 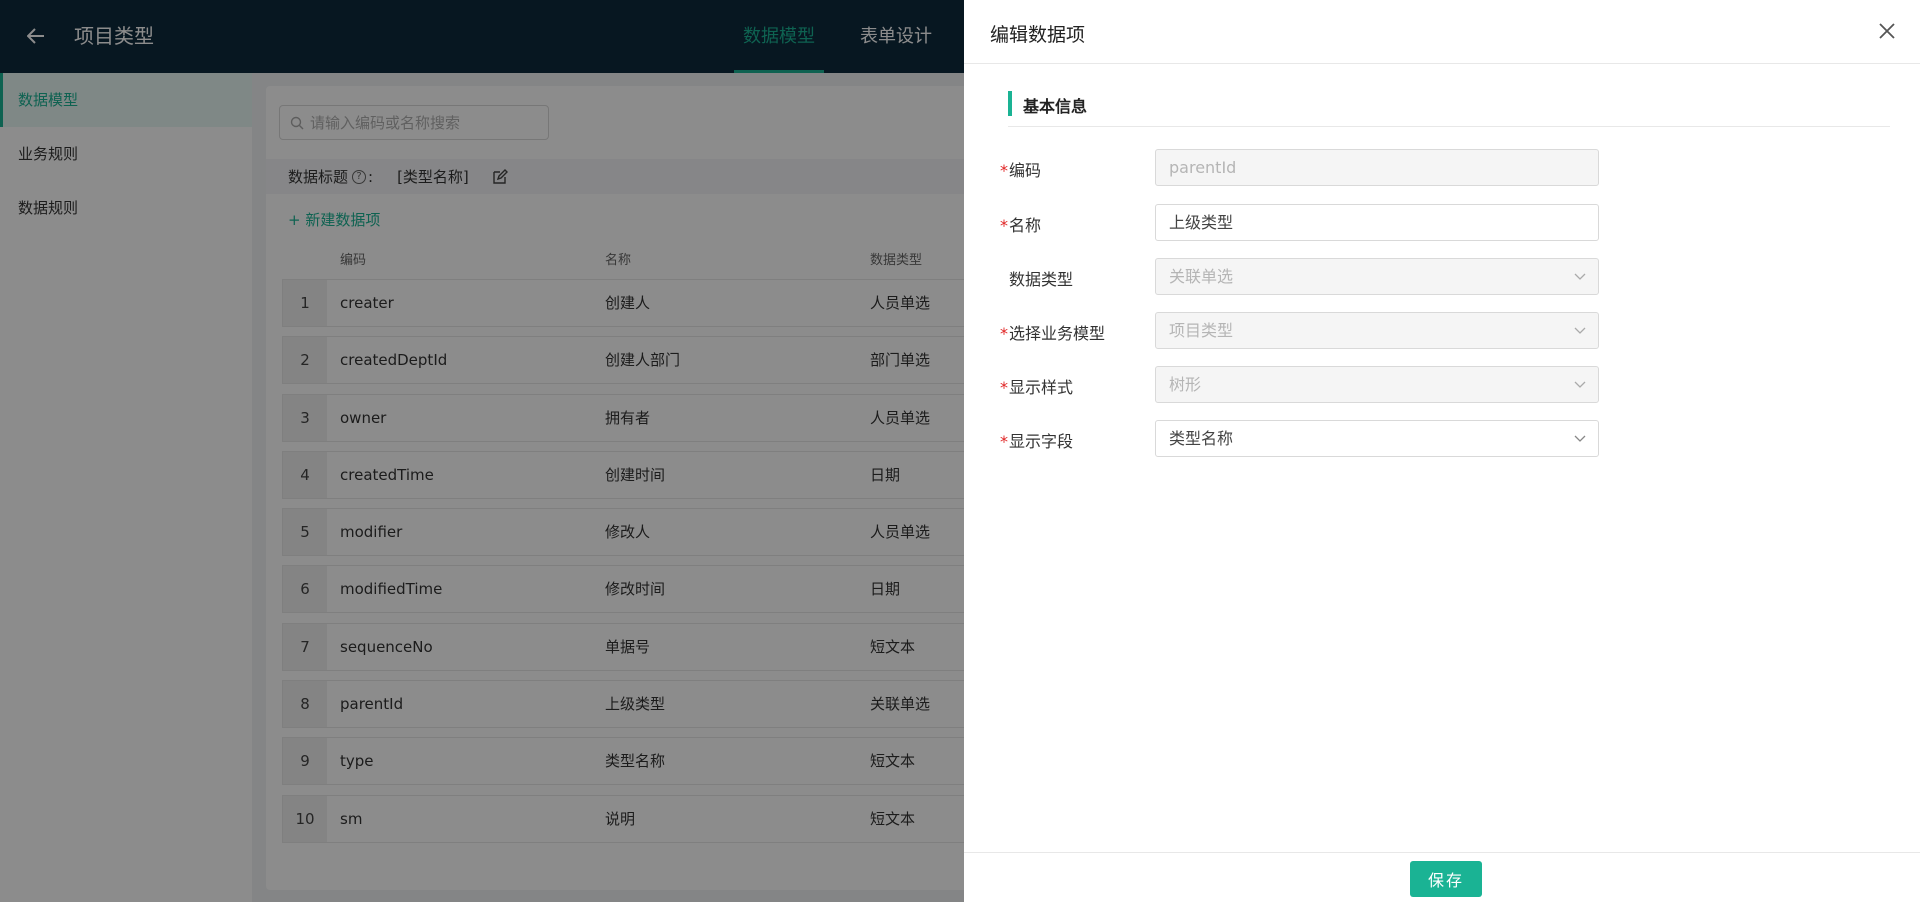 I want to click on section-accent-bar, so click(x=1010, y=103).